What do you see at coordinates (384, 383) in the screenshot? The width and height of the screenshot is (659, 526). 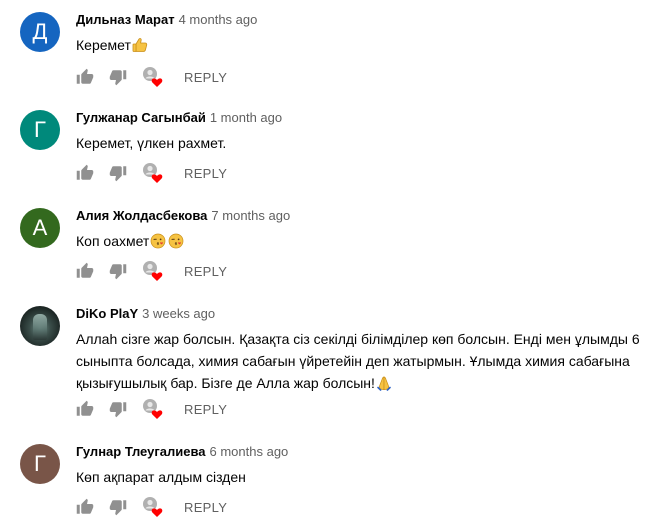 I see `folded-hands-emoji-icon` at bounding box center [384, 383].